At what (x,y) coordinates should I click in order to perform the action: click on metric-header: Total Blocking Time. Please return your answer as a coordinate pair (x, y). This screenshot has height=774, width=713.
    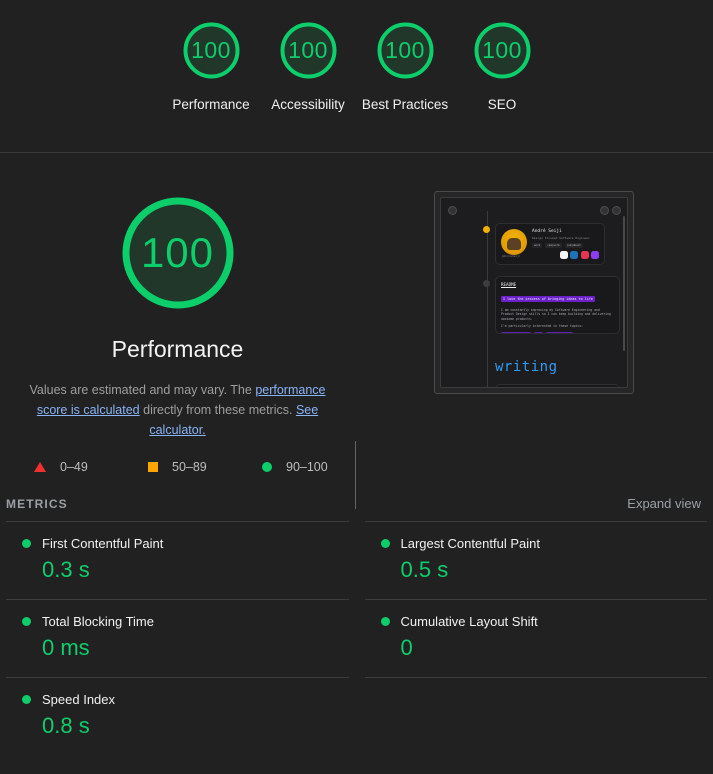
    Looking at the image, I should click on (185, 621).